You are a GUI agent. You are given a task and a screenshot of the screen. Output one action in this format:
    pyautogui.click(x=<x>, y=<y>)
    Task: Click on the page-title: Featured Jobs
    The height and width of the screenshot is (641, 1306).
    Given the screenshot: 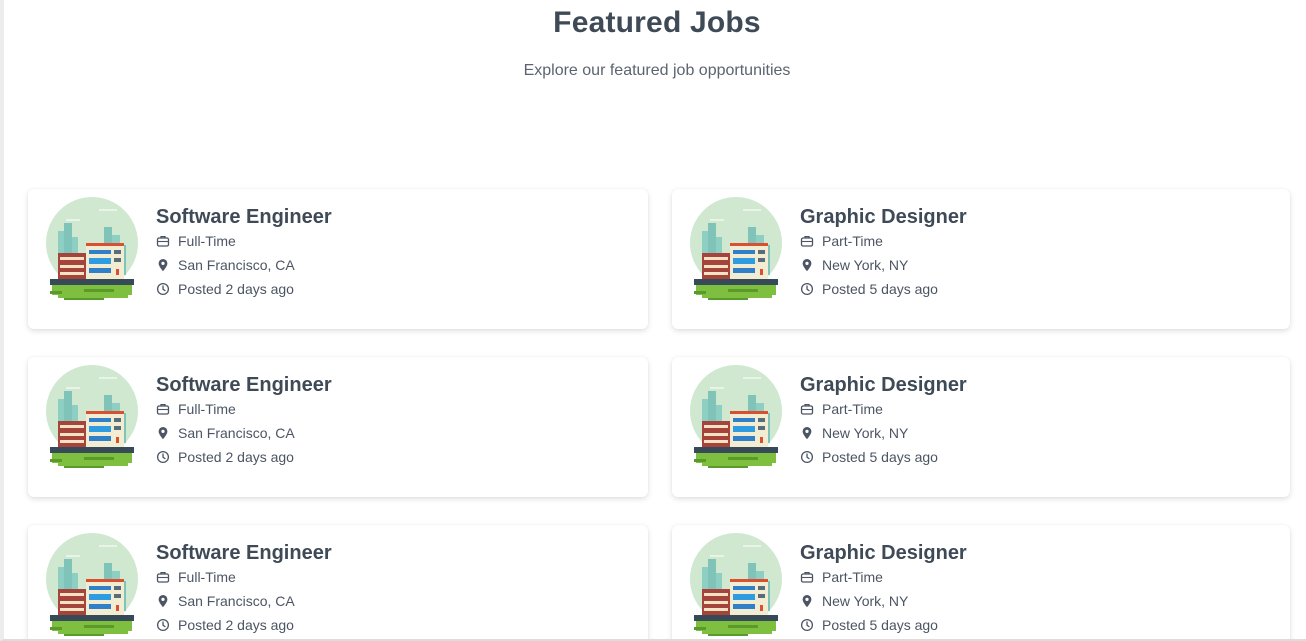 What is the action you would take?
    pyautogui.click(x=657, y=22)
    